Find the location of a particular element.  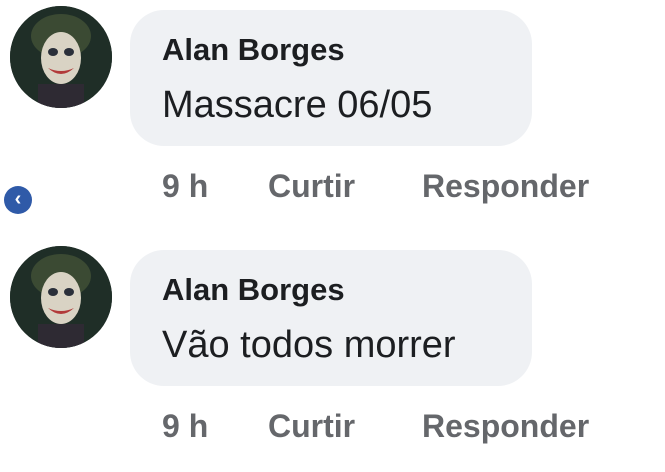

comment-text: Vão todos morrer is located at coordinates (309, 345).